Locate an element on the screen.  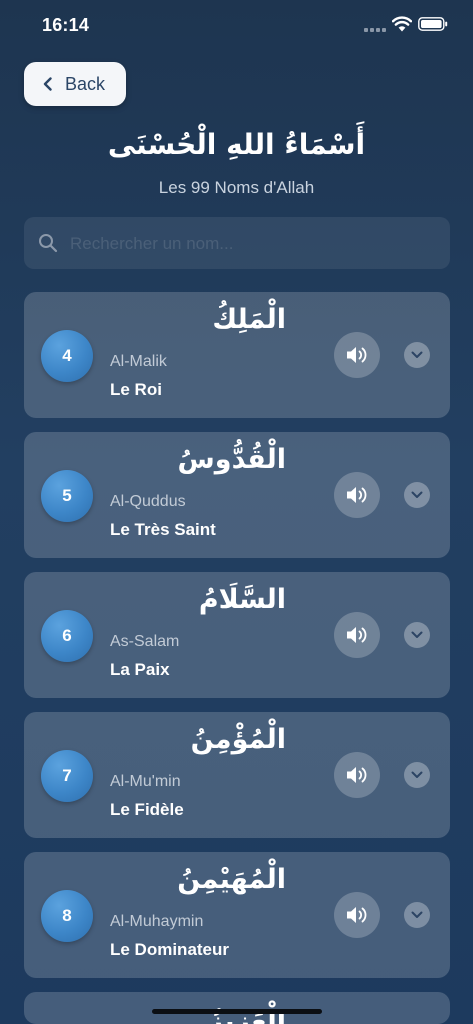
meaning: Le Très Saint is located at coordinates (163, 529).